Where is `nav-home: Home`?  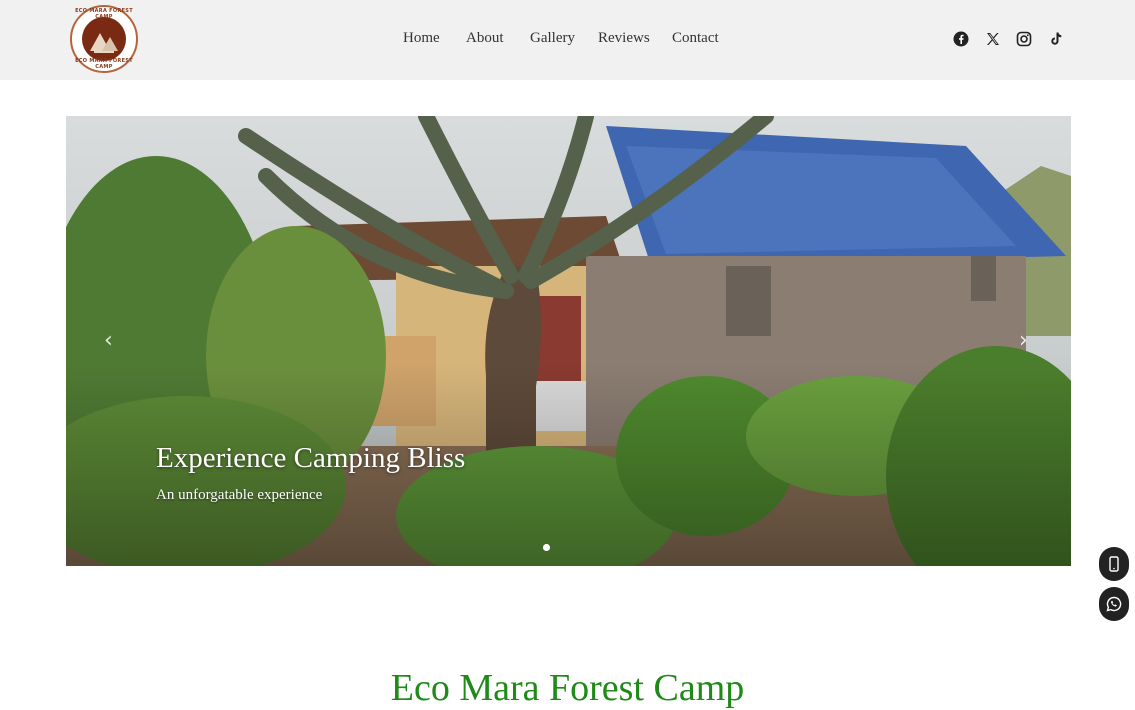 nav-home: Home is located at coordinates (421, 38).